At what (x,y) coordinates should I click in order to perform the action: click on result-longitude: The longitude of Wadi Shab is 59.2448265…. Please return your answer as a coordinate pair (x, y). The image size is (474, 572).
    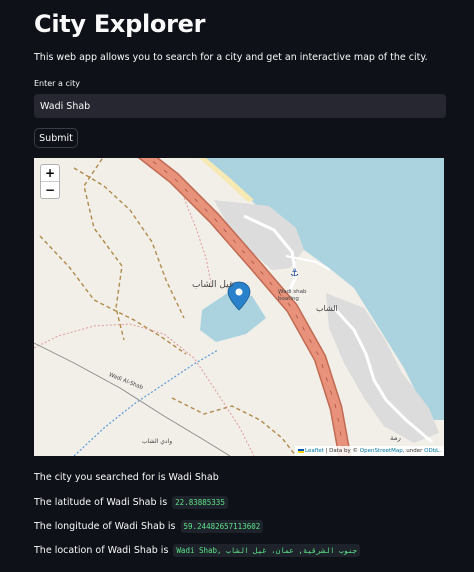
    Looking at the image, I should click on (149, 526).